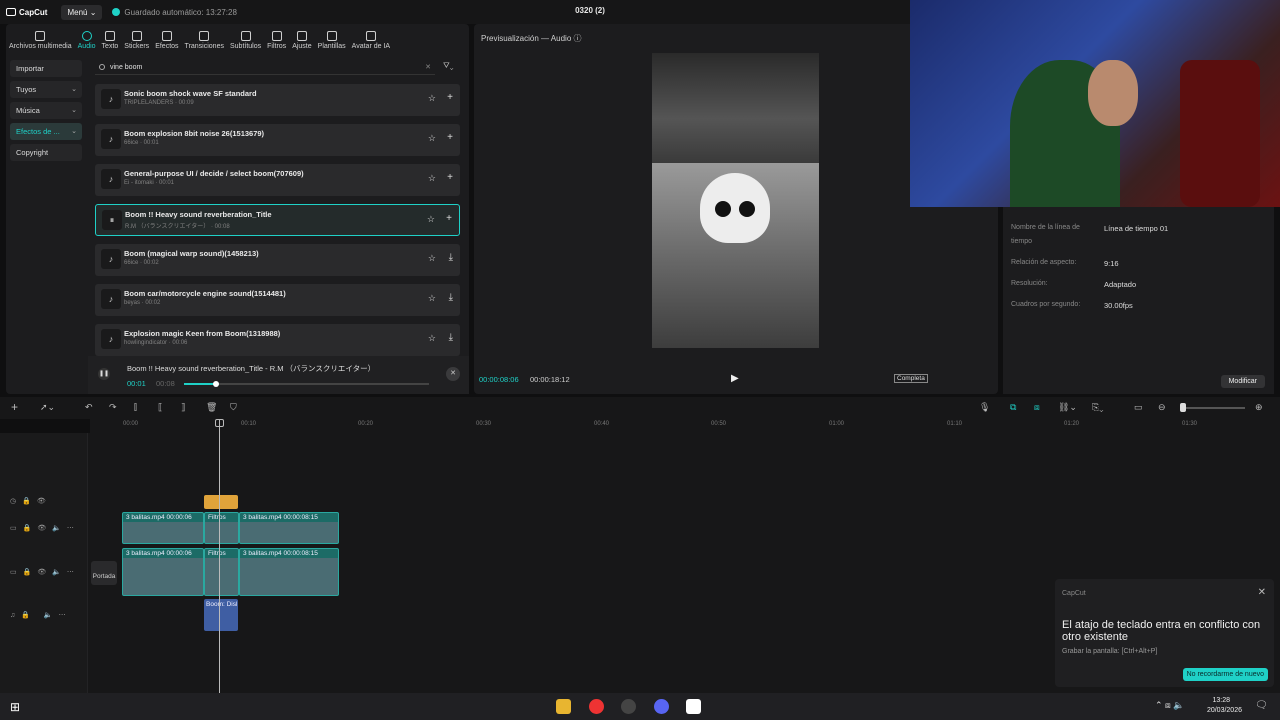 The width and height of the screenshot is (1280, 720). What do you see at coordinates (1037, 407) in the screenshot?
I see `link-icon: ⧈` at bounding box center [1037, 407].